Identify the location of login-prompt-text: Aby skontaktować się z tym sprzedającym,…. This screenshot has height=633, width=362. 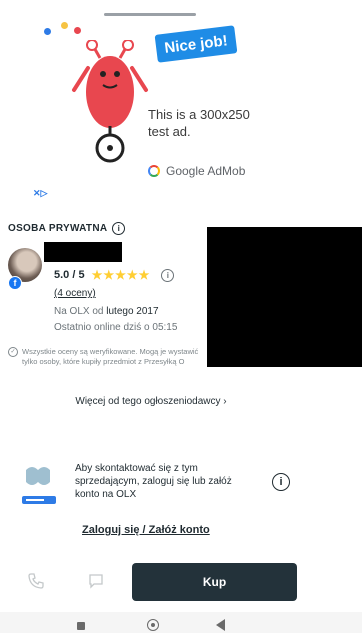
(153, 481).